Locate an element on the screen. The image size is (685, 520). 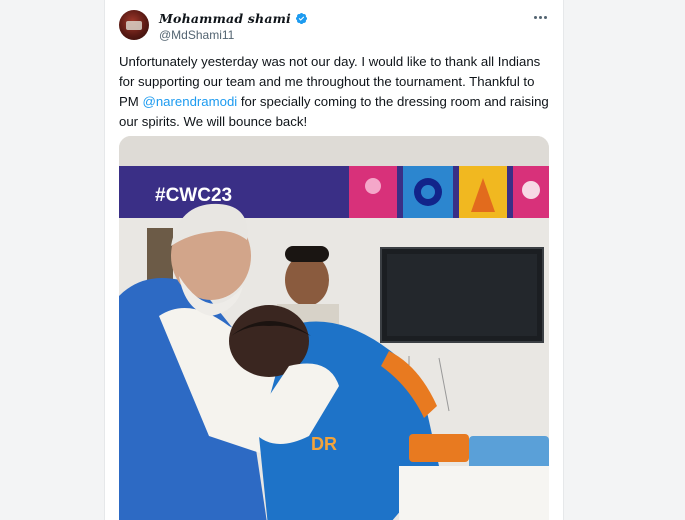
jersey-lettering: DR is located at coordinates (324, 444).